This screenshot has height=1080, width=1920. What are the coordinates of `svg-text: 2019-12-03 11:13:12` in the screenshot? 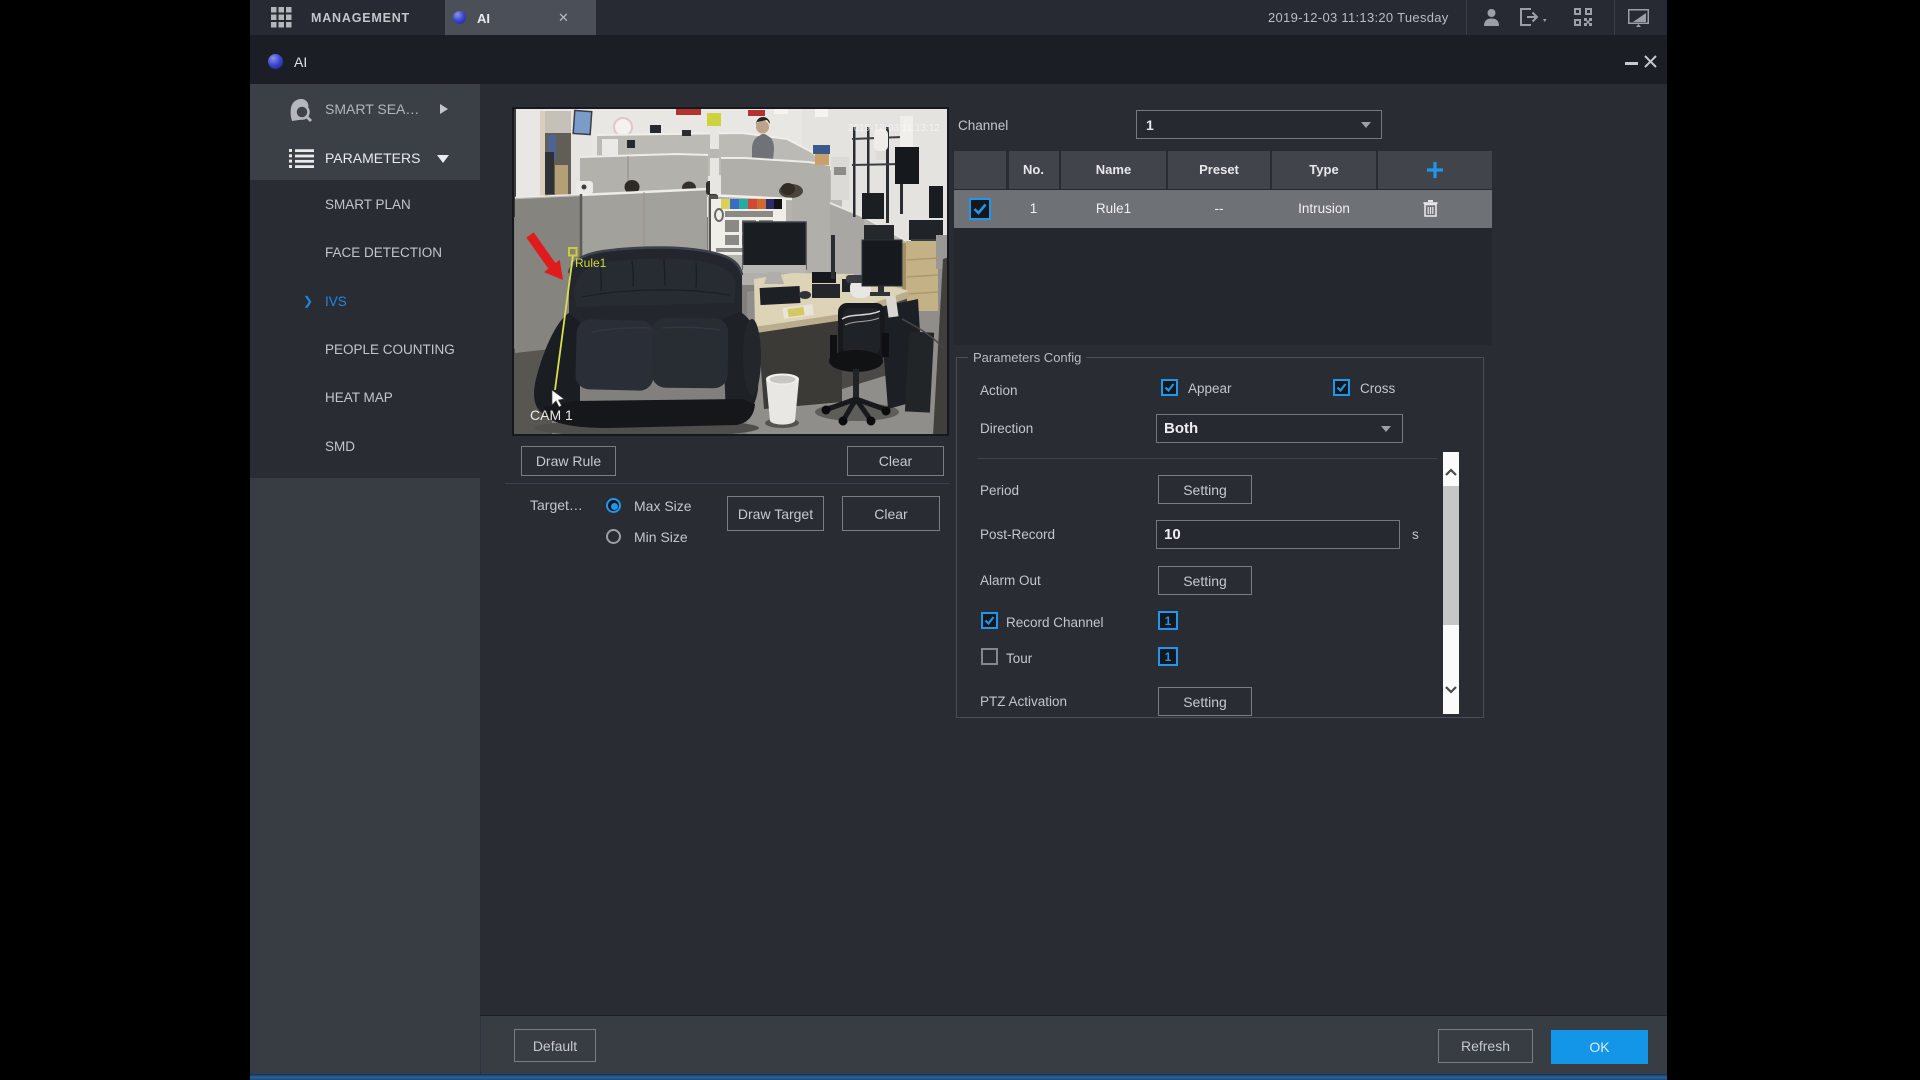 It's located at (894, 128).